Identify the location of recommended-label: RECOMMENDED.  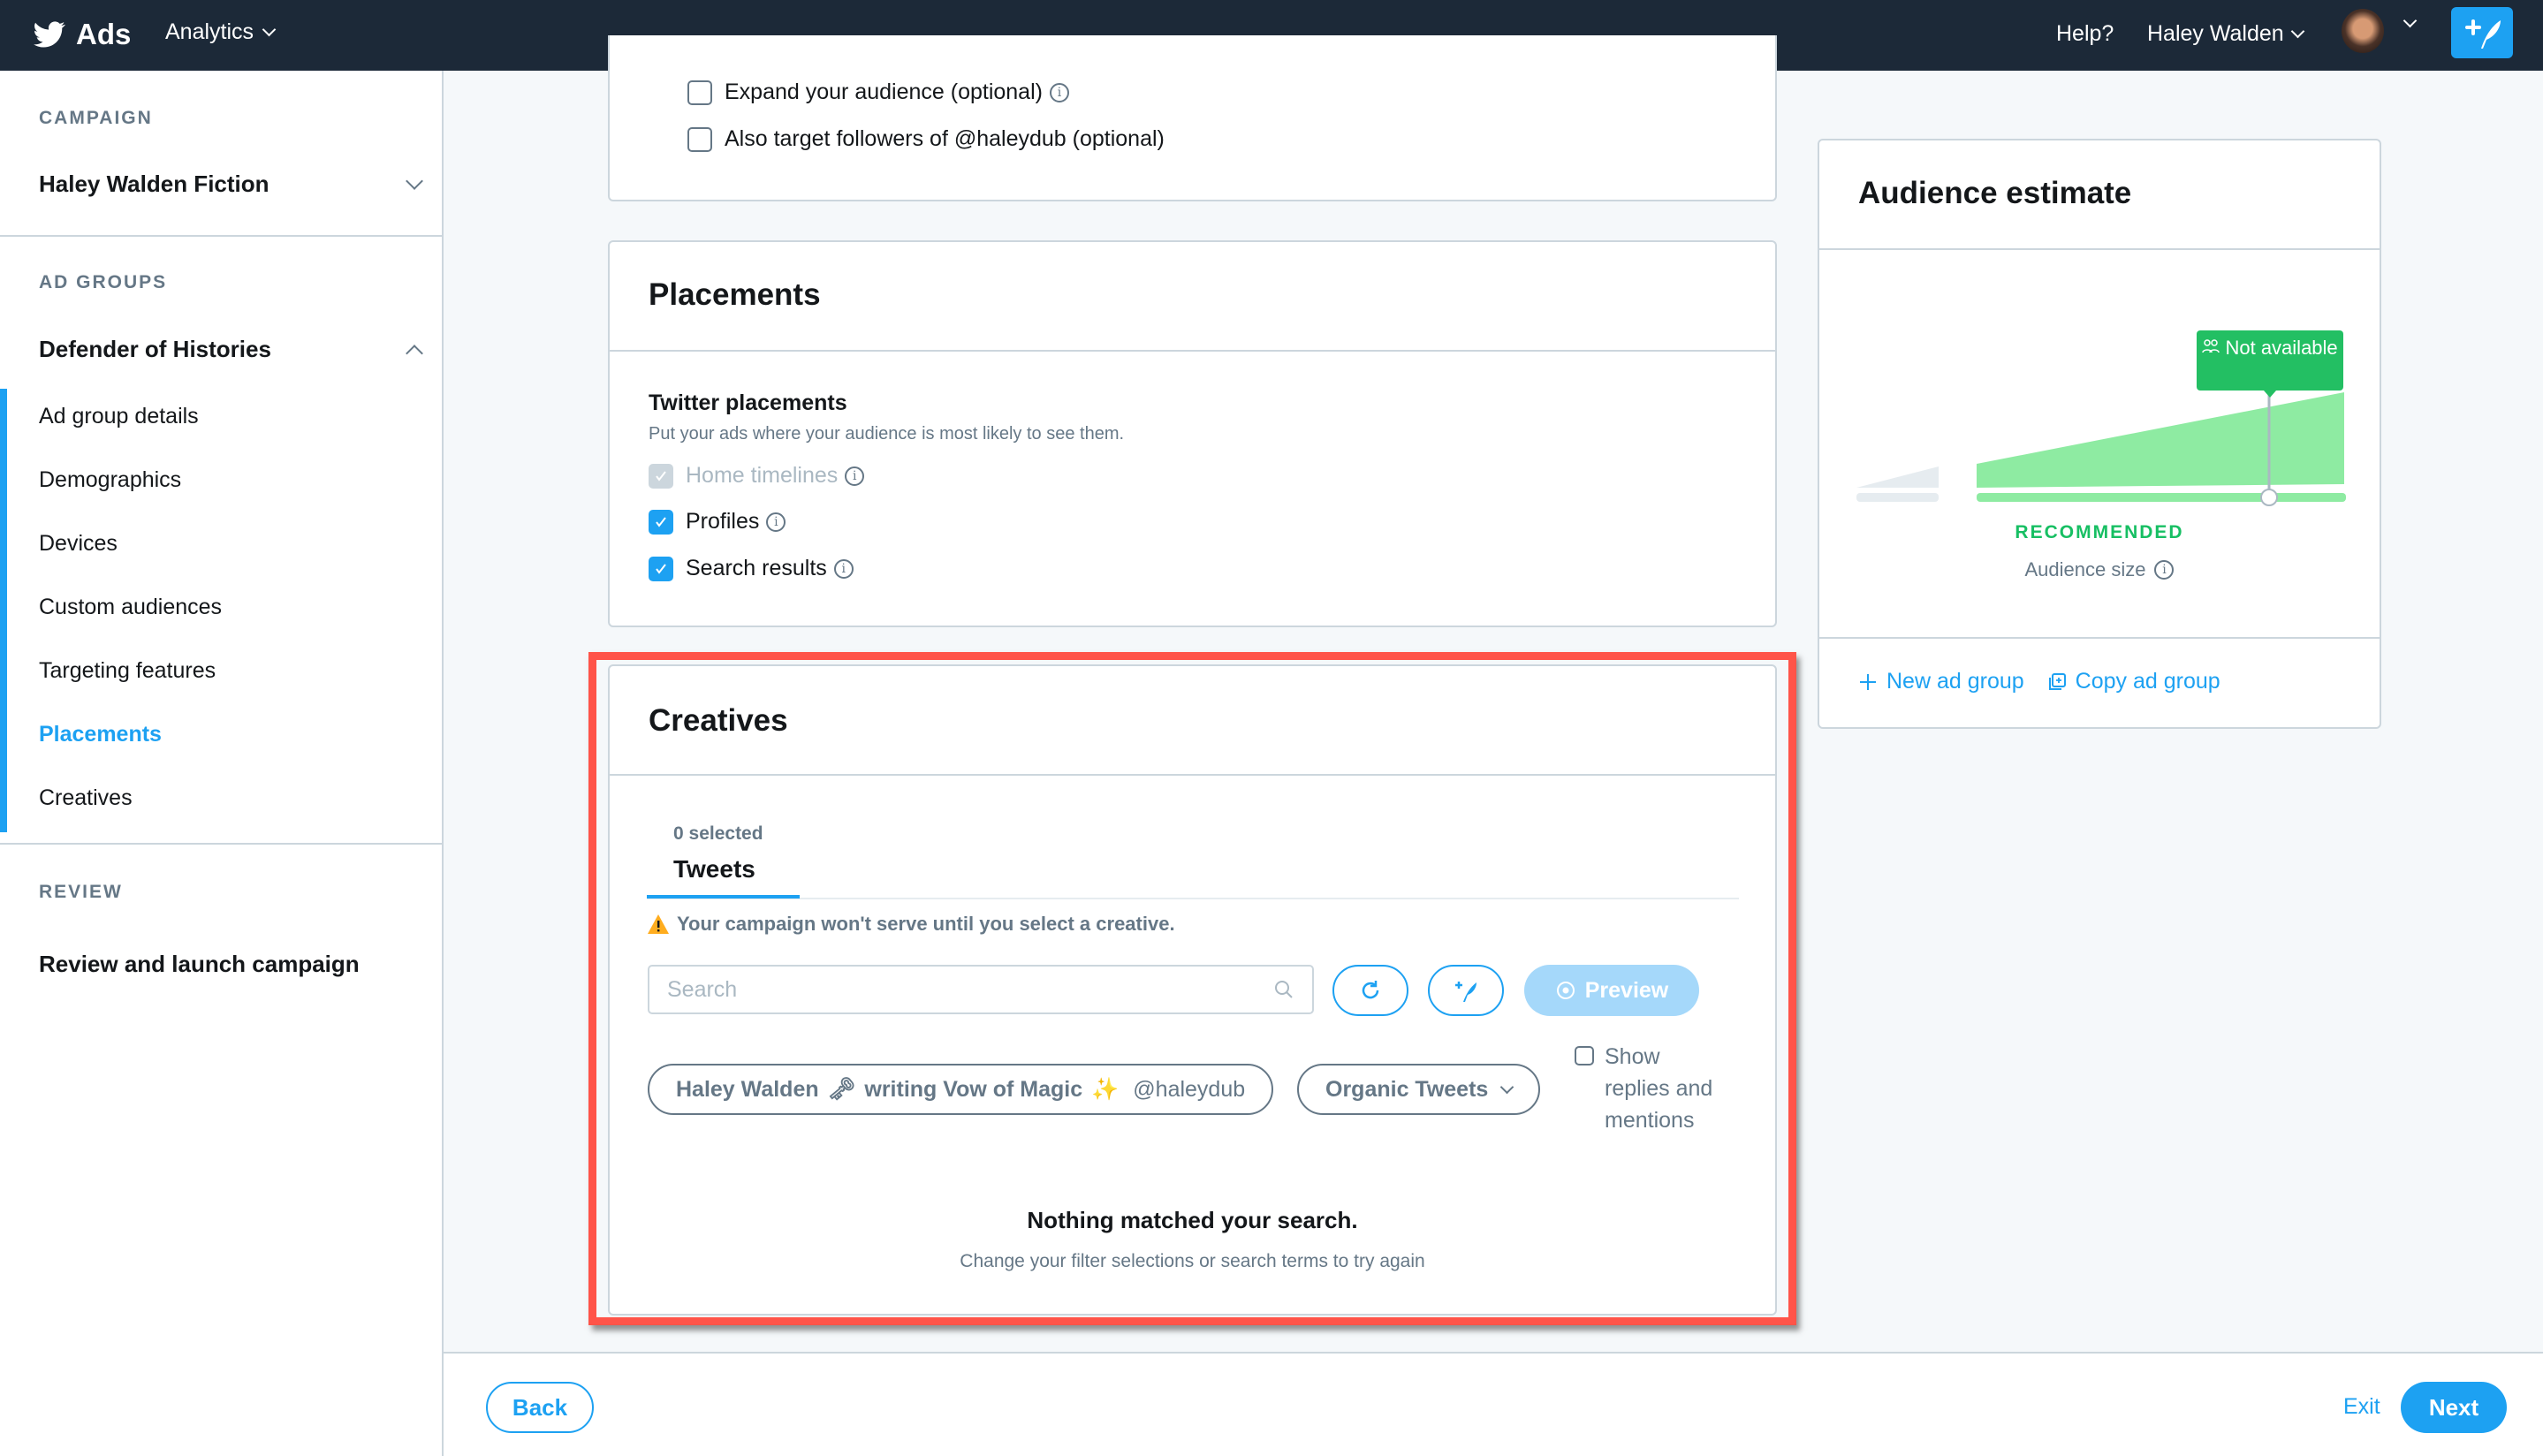
(2099, 532).